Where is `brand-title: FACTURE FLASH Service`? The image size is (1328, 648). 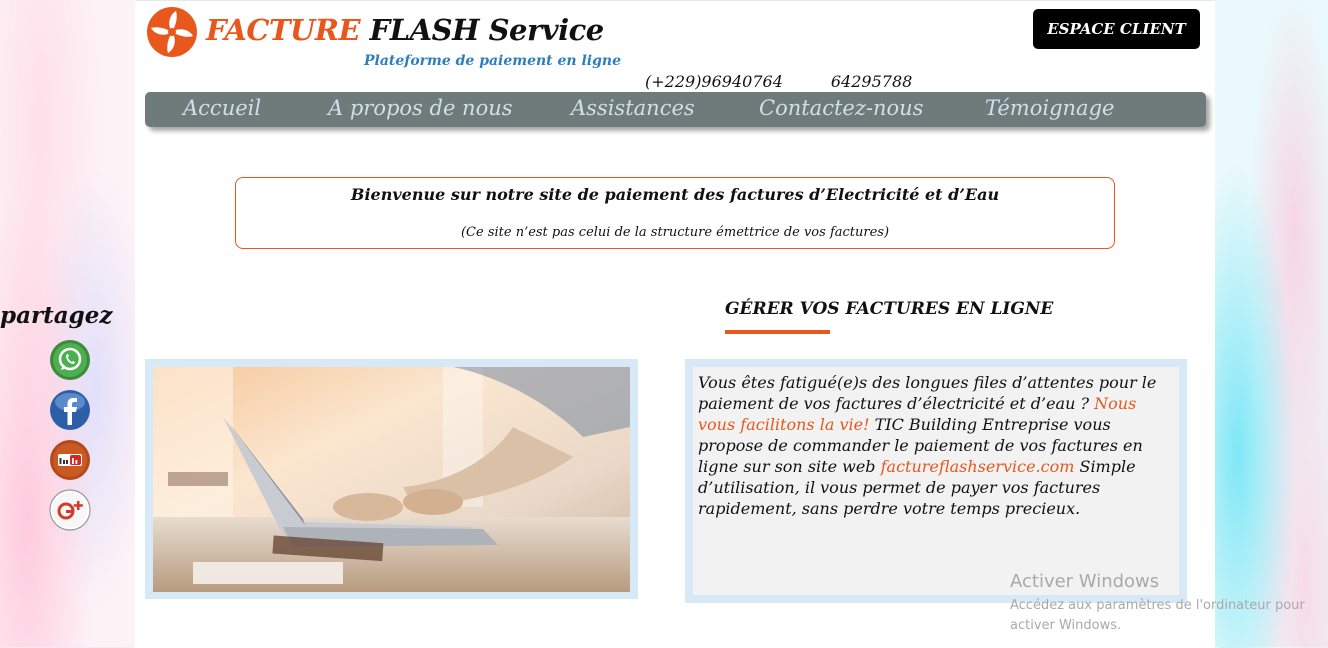
brand-title: FACTURE FLASH Service is located at coordinates (405, 30).